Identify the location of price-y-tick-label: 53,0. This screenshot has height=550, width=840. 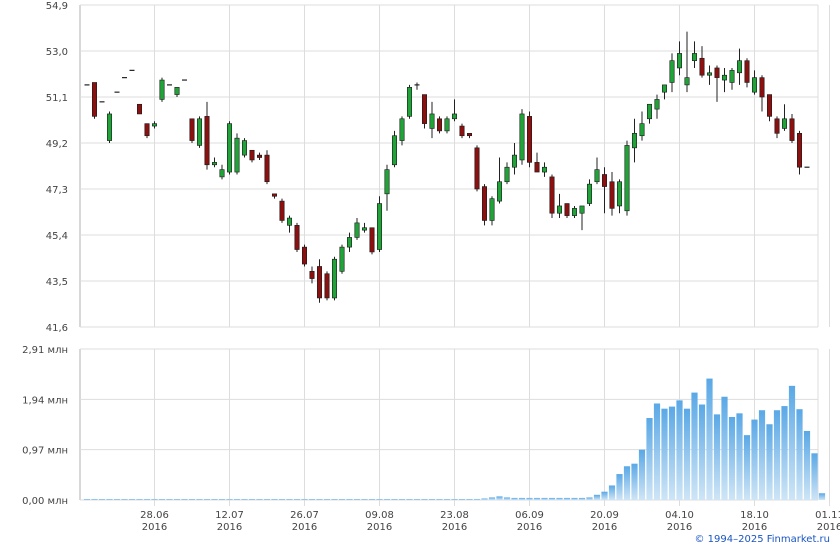
(57, 52).